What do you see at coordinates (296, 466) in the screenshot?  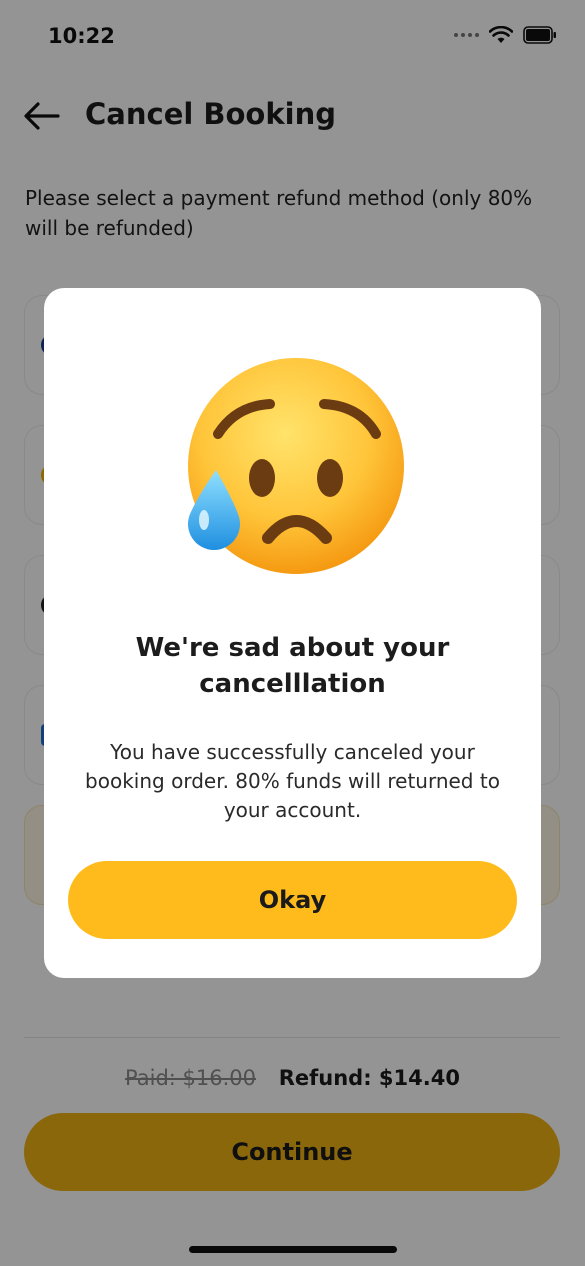 I see `sad-but-relieved-face-icon` at bounding box center [296, 466].